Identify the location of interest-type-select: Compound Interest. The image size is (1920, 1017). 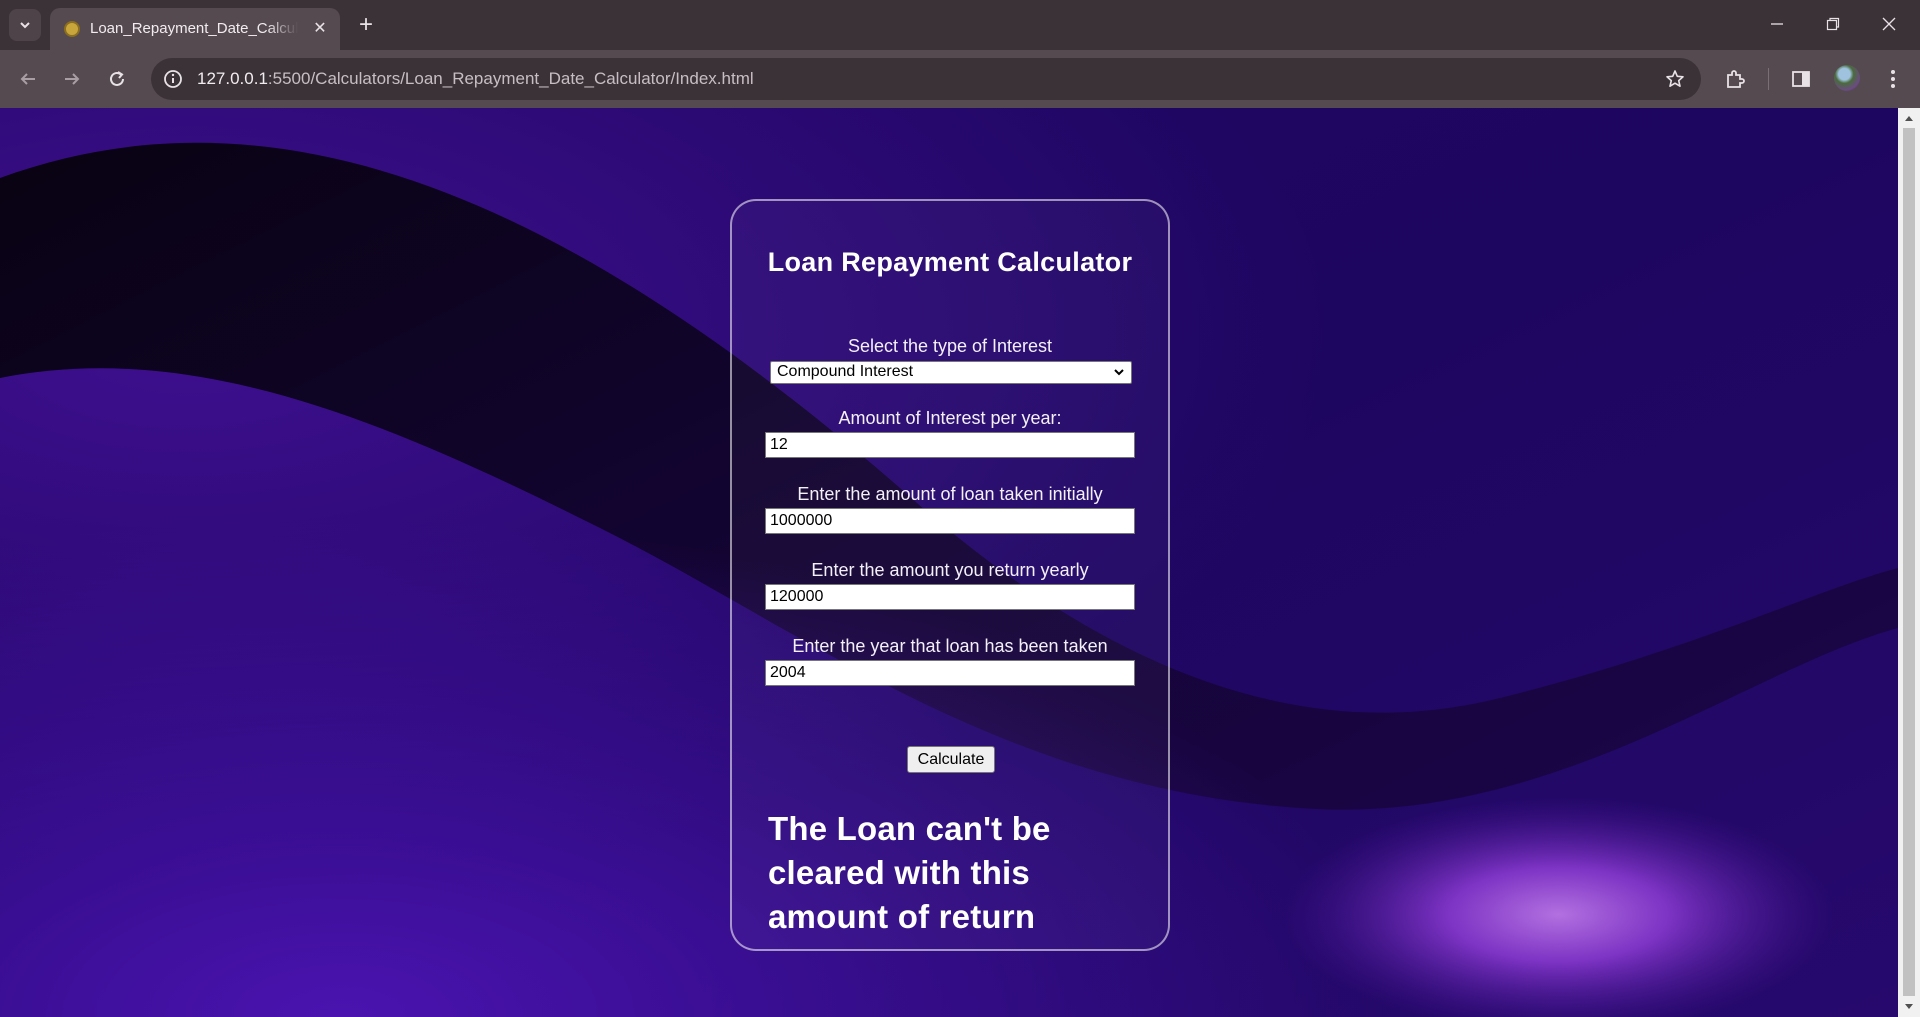
(951, 372).